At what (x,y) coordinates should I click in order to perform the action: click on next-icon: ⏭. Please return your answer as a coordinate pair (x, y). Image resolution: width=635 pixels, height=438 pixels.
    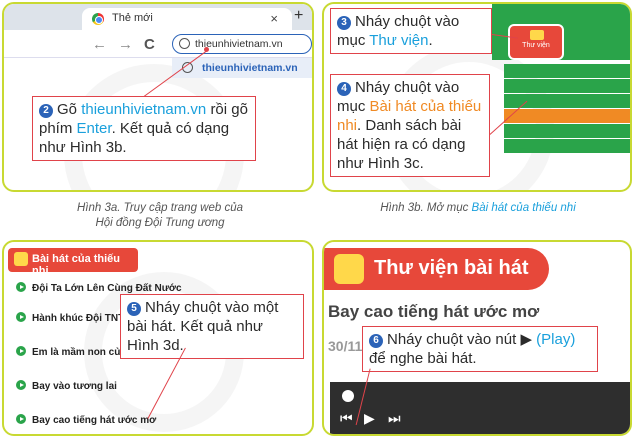
    Looking at the image, I should click on (394, 418).